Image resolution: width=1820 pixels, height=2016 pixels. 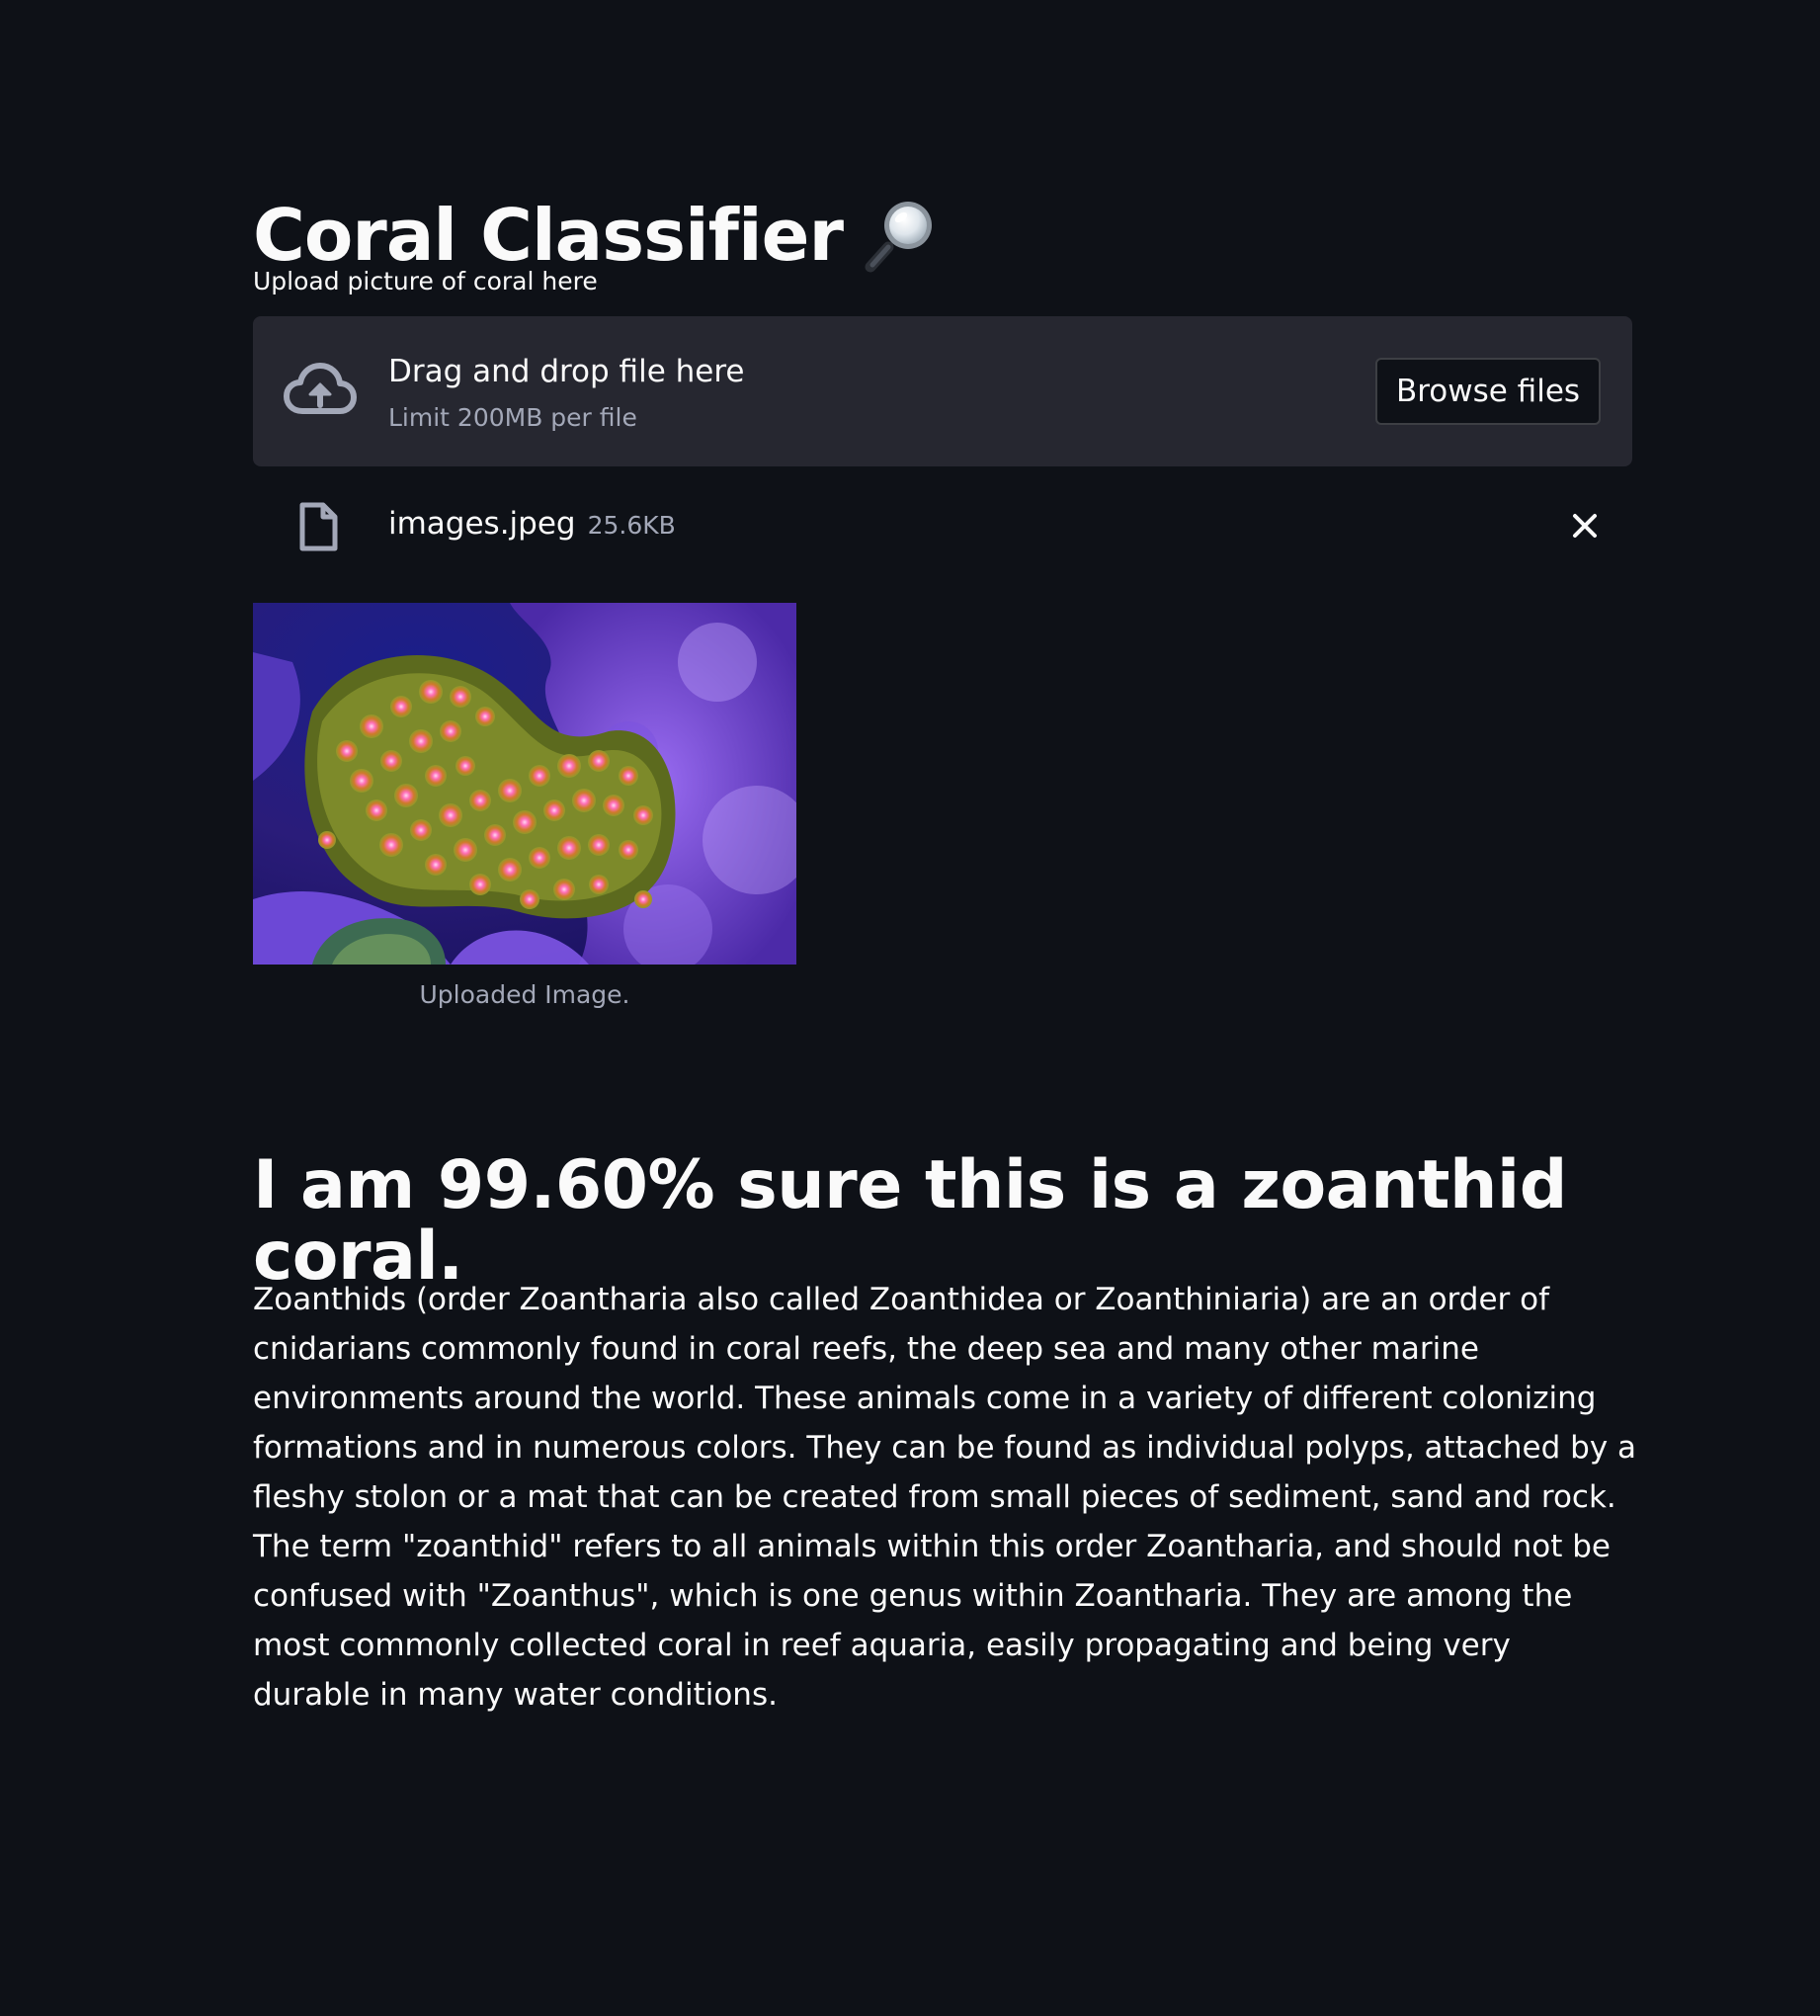 What do you see at coordinates (566, 371) in the screenshot?
I see `drag-drop-text: Drag and drop file here` at bounding box center [566, 371].